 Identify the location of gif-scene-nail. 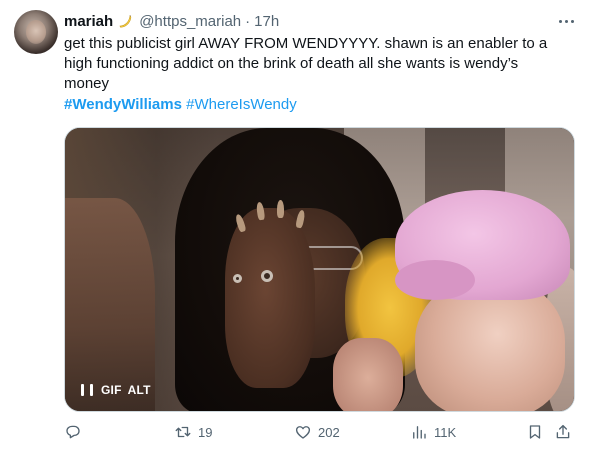
(280, 209).